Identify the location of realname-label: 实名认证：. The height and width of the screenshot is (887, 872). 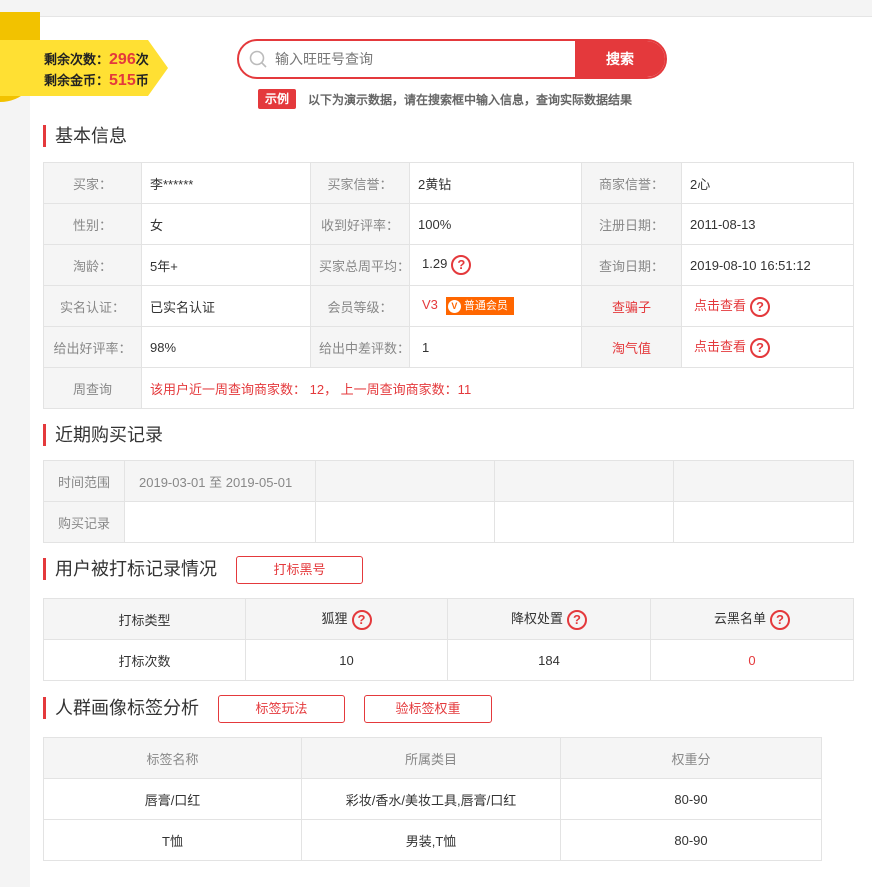
(92, 306).